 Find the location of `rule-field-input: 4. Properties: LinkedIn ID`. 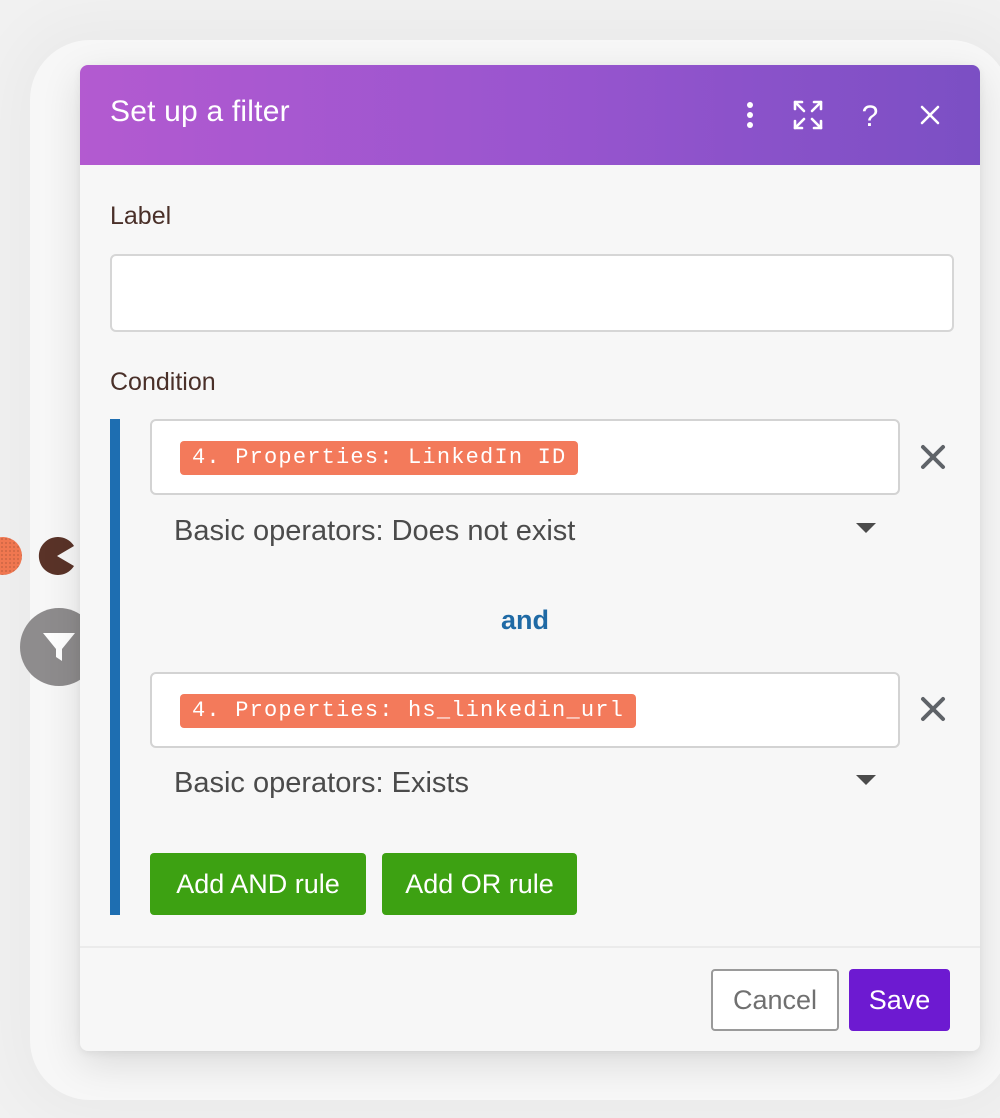

rule-field-input: 4. Properties: LinkedIn ID is located at coordinates (525, 457).